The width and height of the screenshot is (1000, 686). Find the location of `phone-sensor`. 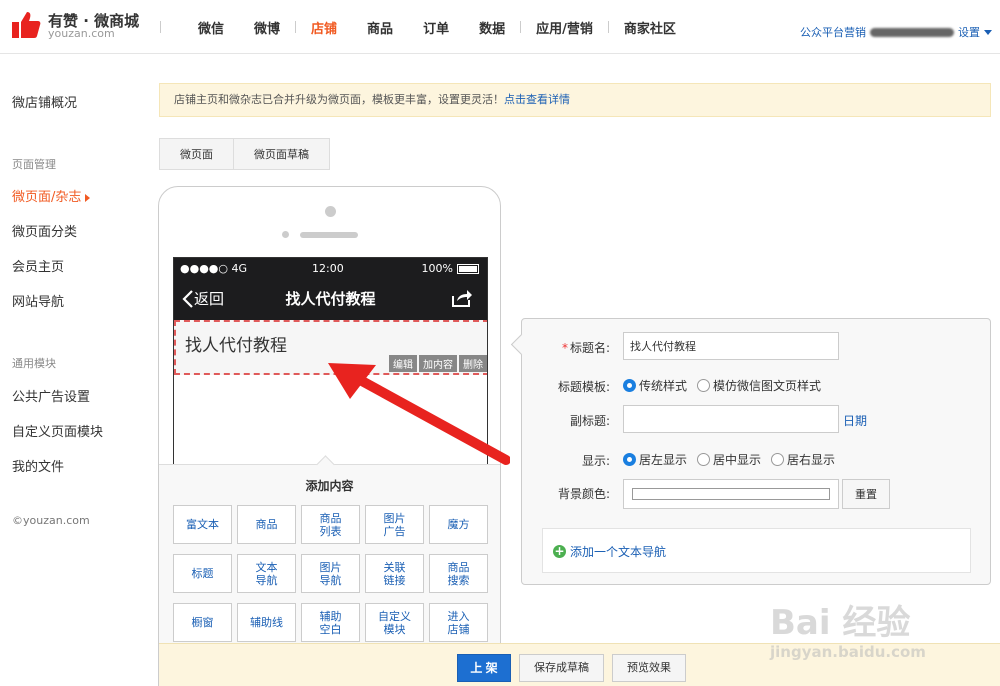

phone-sensor is located at coordinates (285, 234).